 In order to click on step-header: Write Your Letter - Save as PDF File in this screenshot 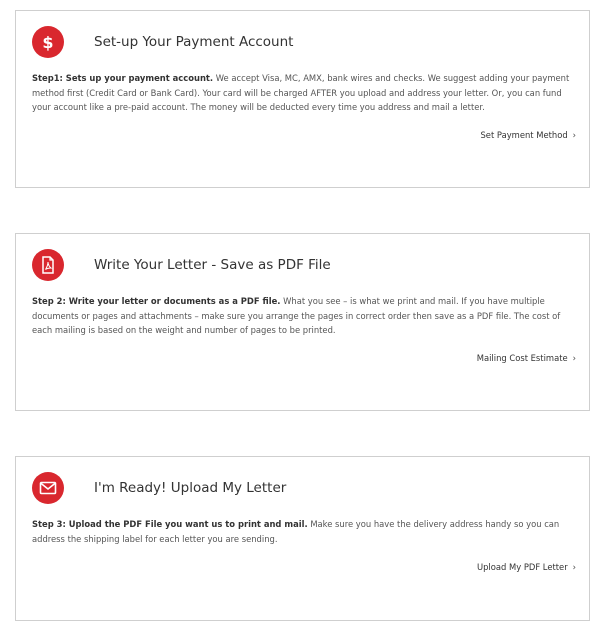, I will do `click(181, 265)`.